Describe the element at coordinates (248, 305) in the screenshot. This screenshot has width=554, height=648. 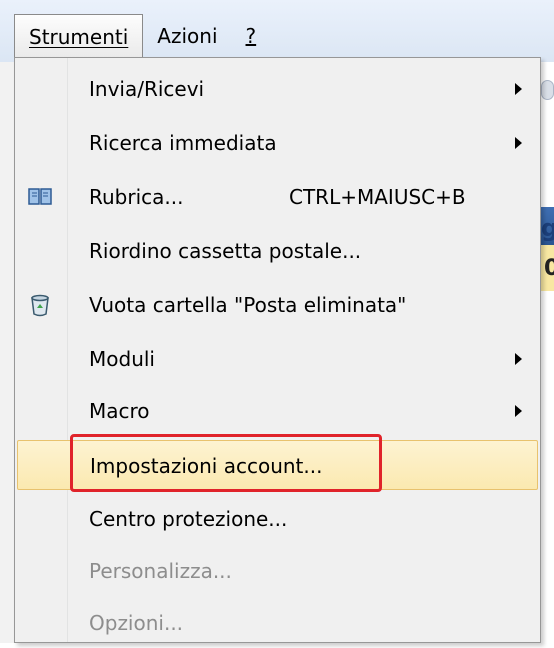
I see `menu-item-label: Vuota cartella "Posta eliminata"` at that location.